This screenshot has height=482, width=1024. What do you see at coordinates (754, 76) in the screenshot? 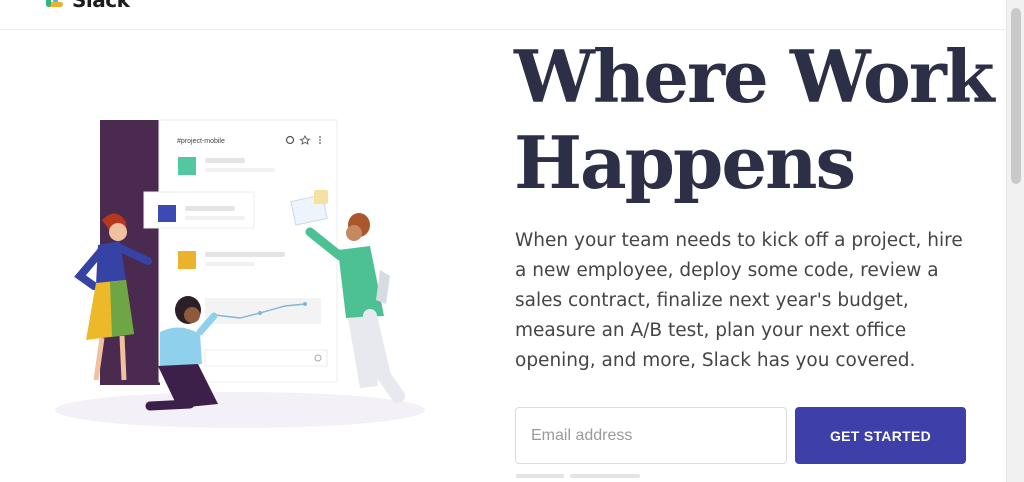
I see `hero-title-line-1: Where Work` at bounding box center [754, 76].